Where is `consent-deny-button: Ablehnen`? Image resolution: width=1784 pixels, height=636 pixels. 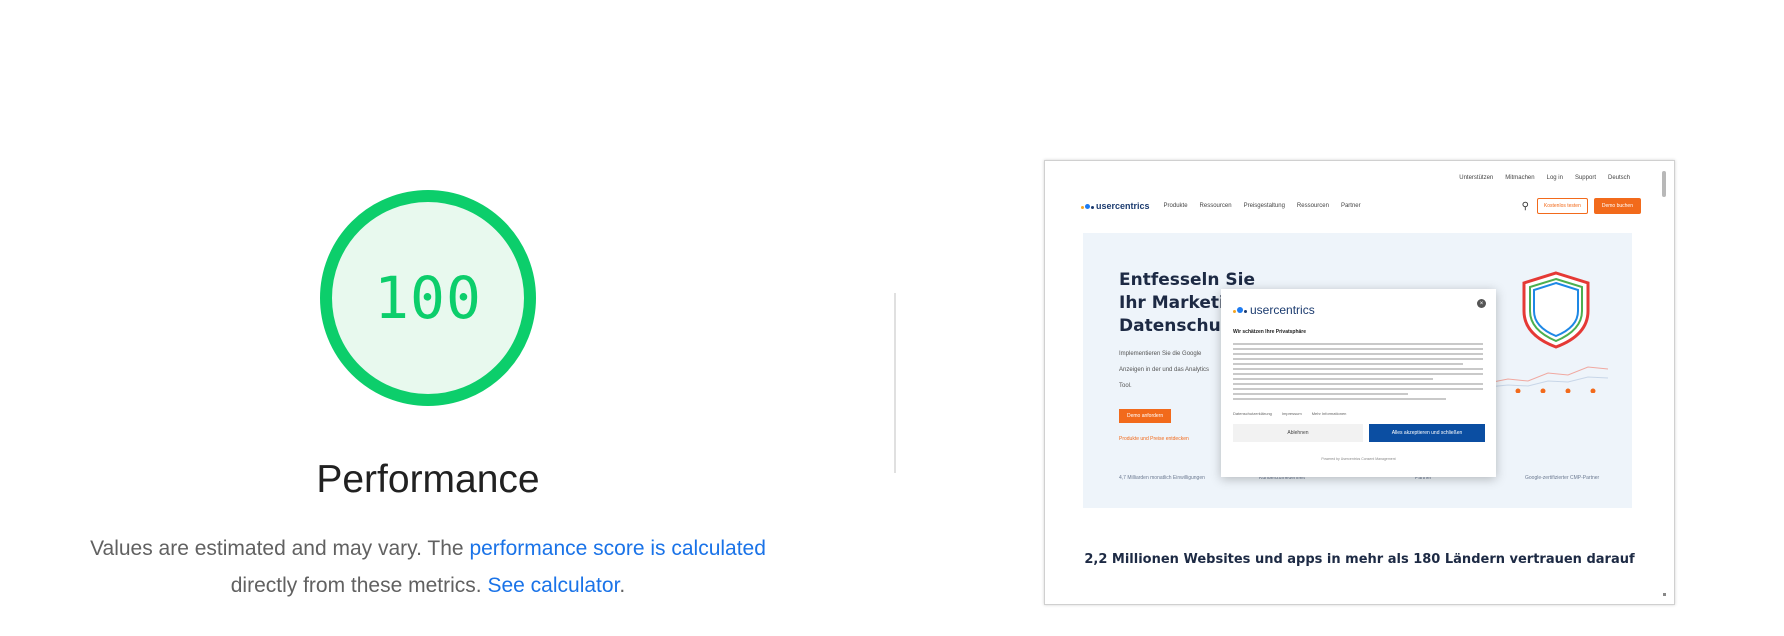 consent-deny-button: Ablehnen is located at coordinates (1298, 433).